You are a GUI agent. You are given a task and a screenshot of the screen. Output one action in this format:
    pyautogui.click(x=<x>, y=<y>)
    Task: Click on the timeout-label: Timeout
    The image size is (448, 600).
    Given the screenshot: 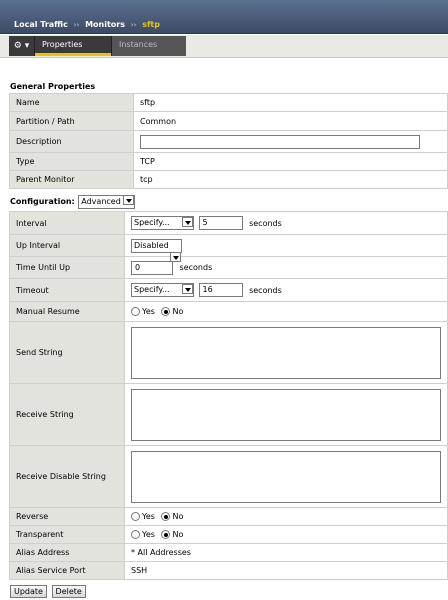 What is the action you would take?
    pyautogui.click(x=67, y=290)
    